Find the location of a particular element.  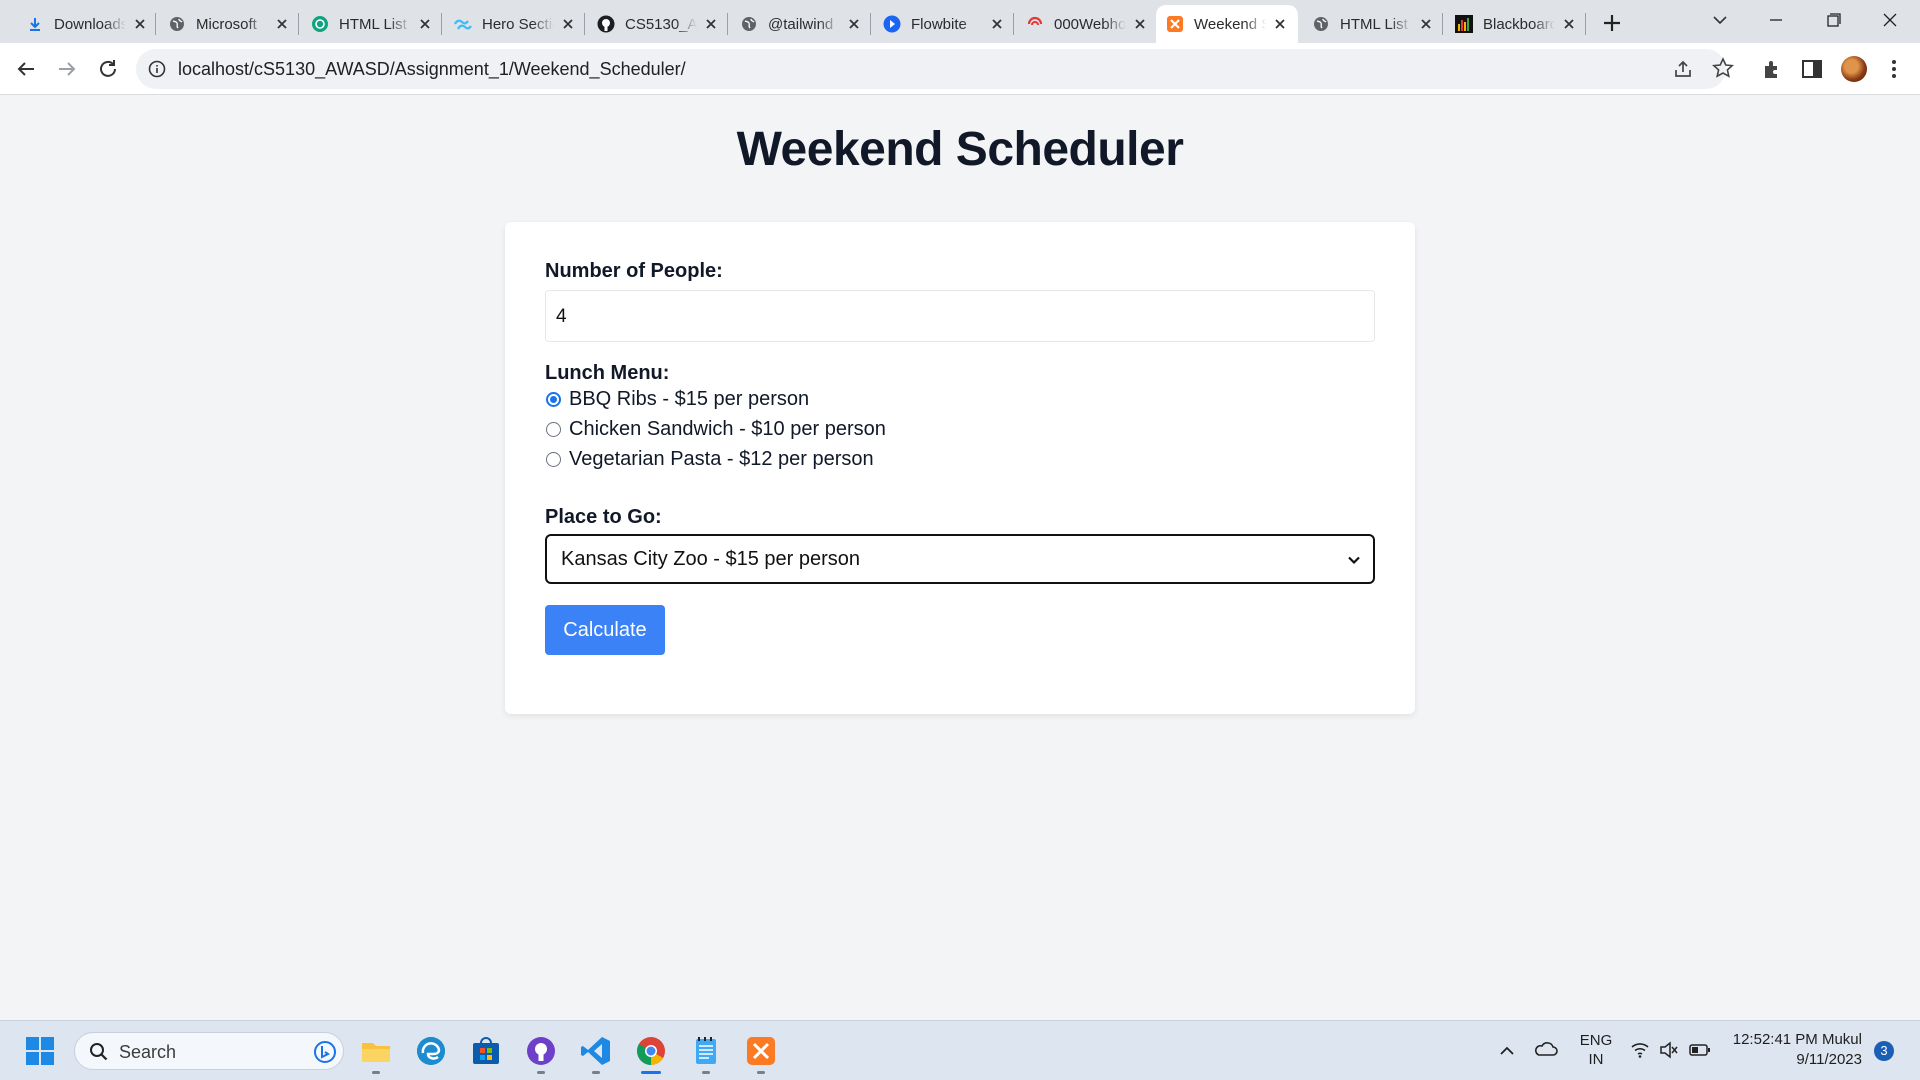

place-select: Kansas City Zoo - $15 per person is located at coordinates (960, 559).